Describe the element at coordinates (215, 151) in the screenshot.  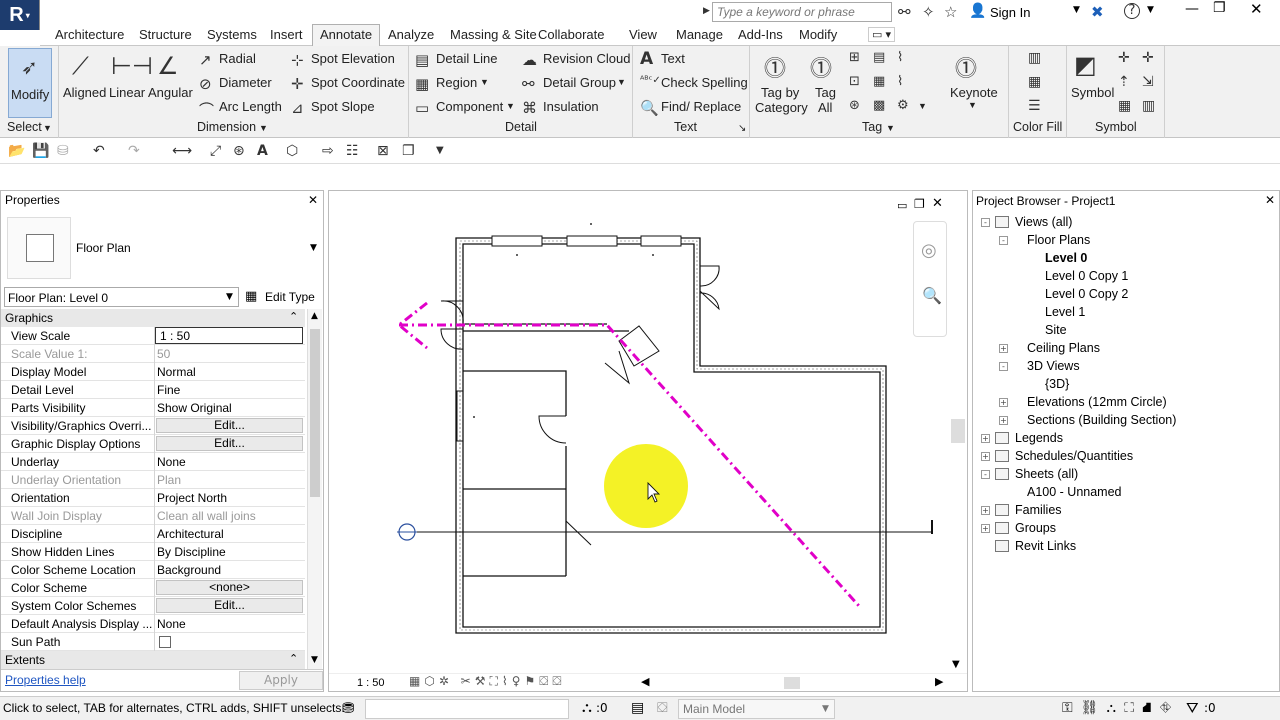
I see `aligned-dimension-icon: ⤢` at that location.